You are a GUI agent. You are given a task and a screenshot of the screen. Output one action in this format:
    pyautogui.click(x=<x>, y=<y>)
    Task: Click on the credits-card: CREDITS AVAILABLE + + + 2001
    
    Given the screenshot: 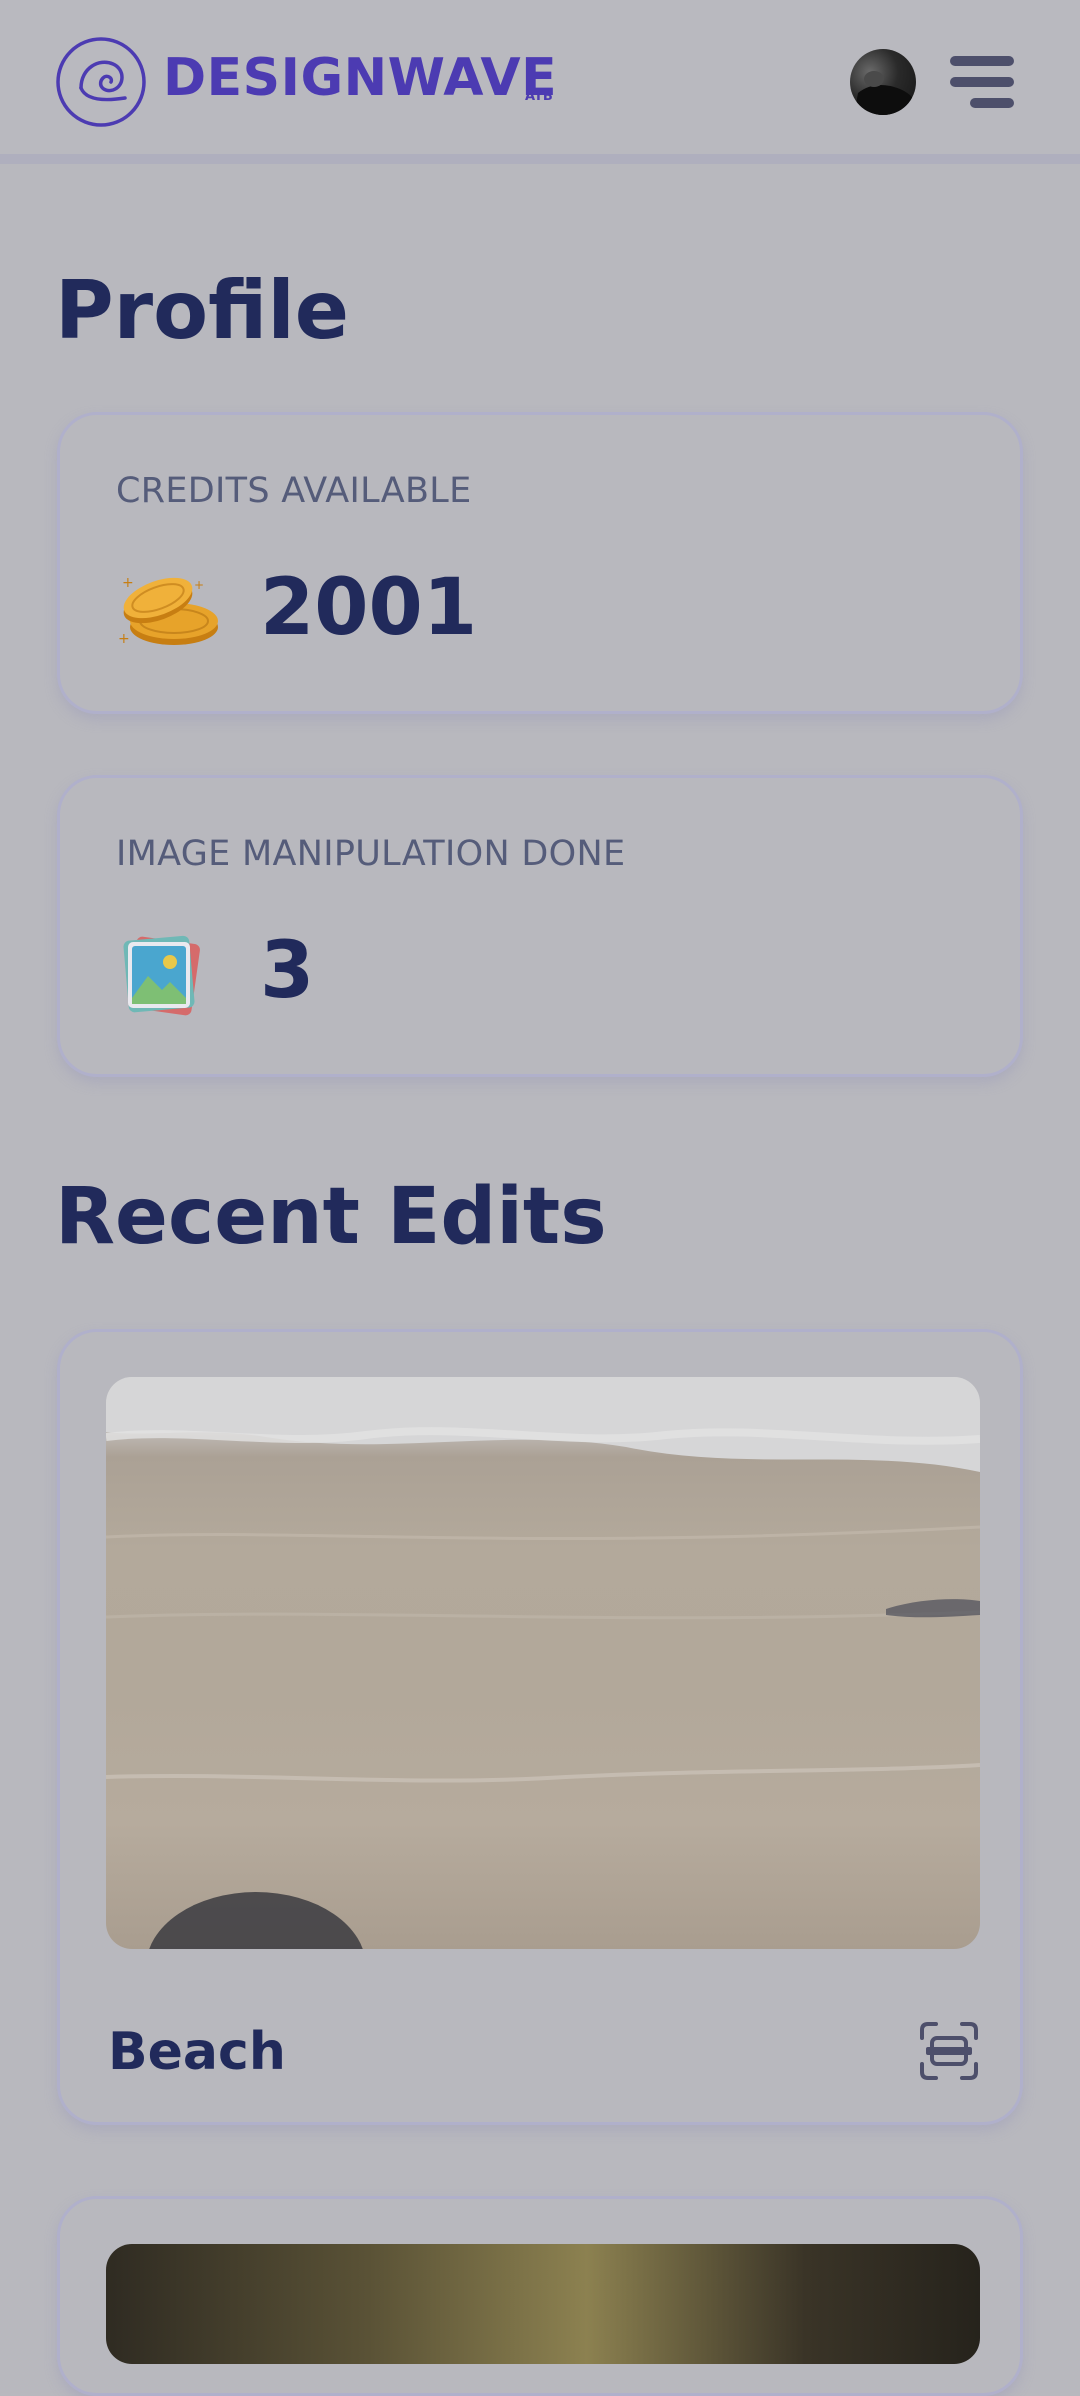 What is the action you would take?
    pyautogui.click(x=540, y=563)
    